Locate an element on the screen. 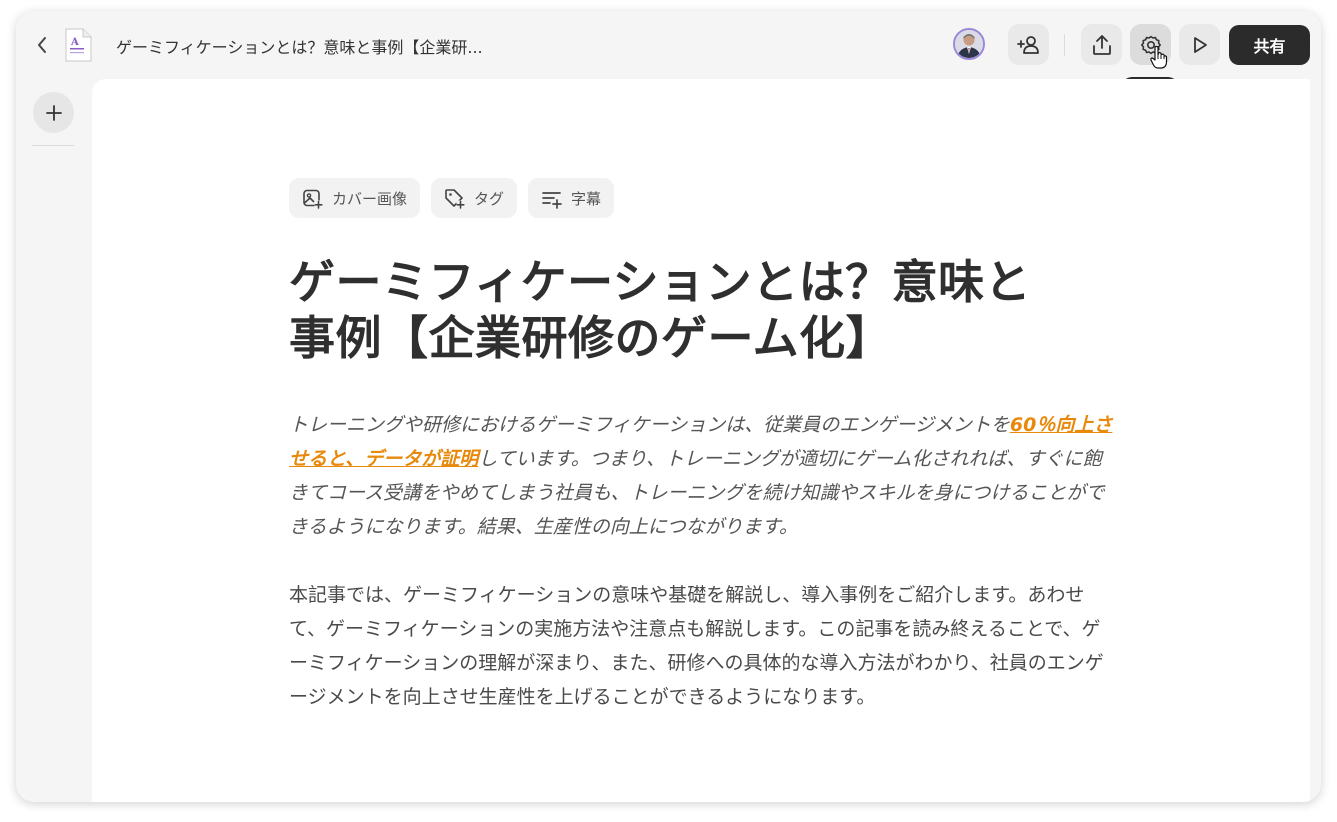 Image resolution: width=1337 pixels, height=822 pixels. tag-label: タグ is located at coordinates (489, 198).